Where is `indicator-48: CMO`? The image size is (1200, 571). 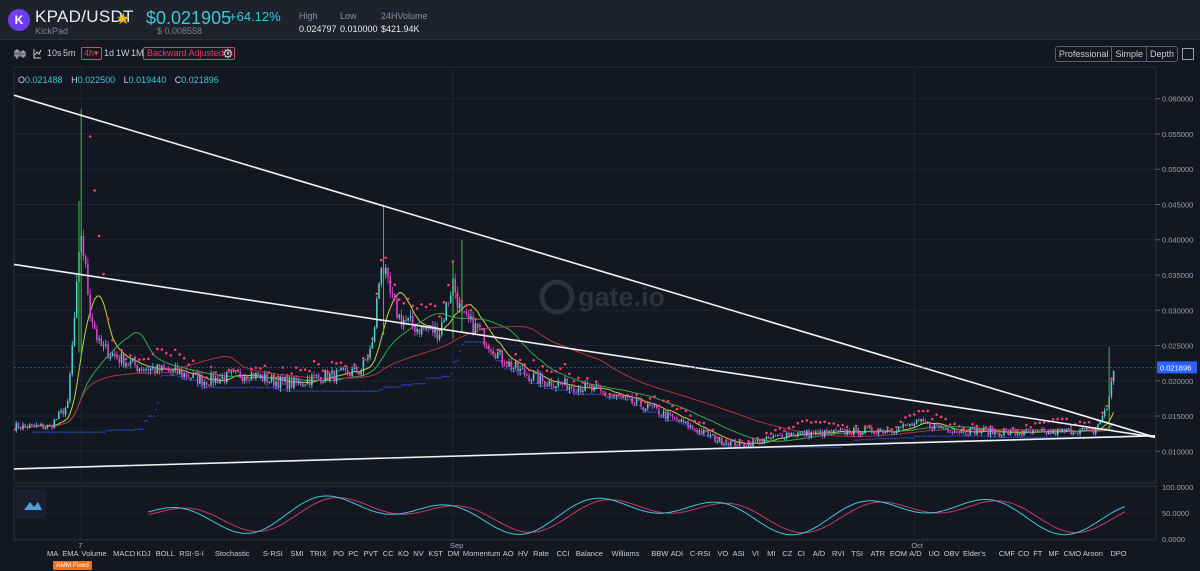
indicator-48: CMO is located at coordinates (1073, 553).